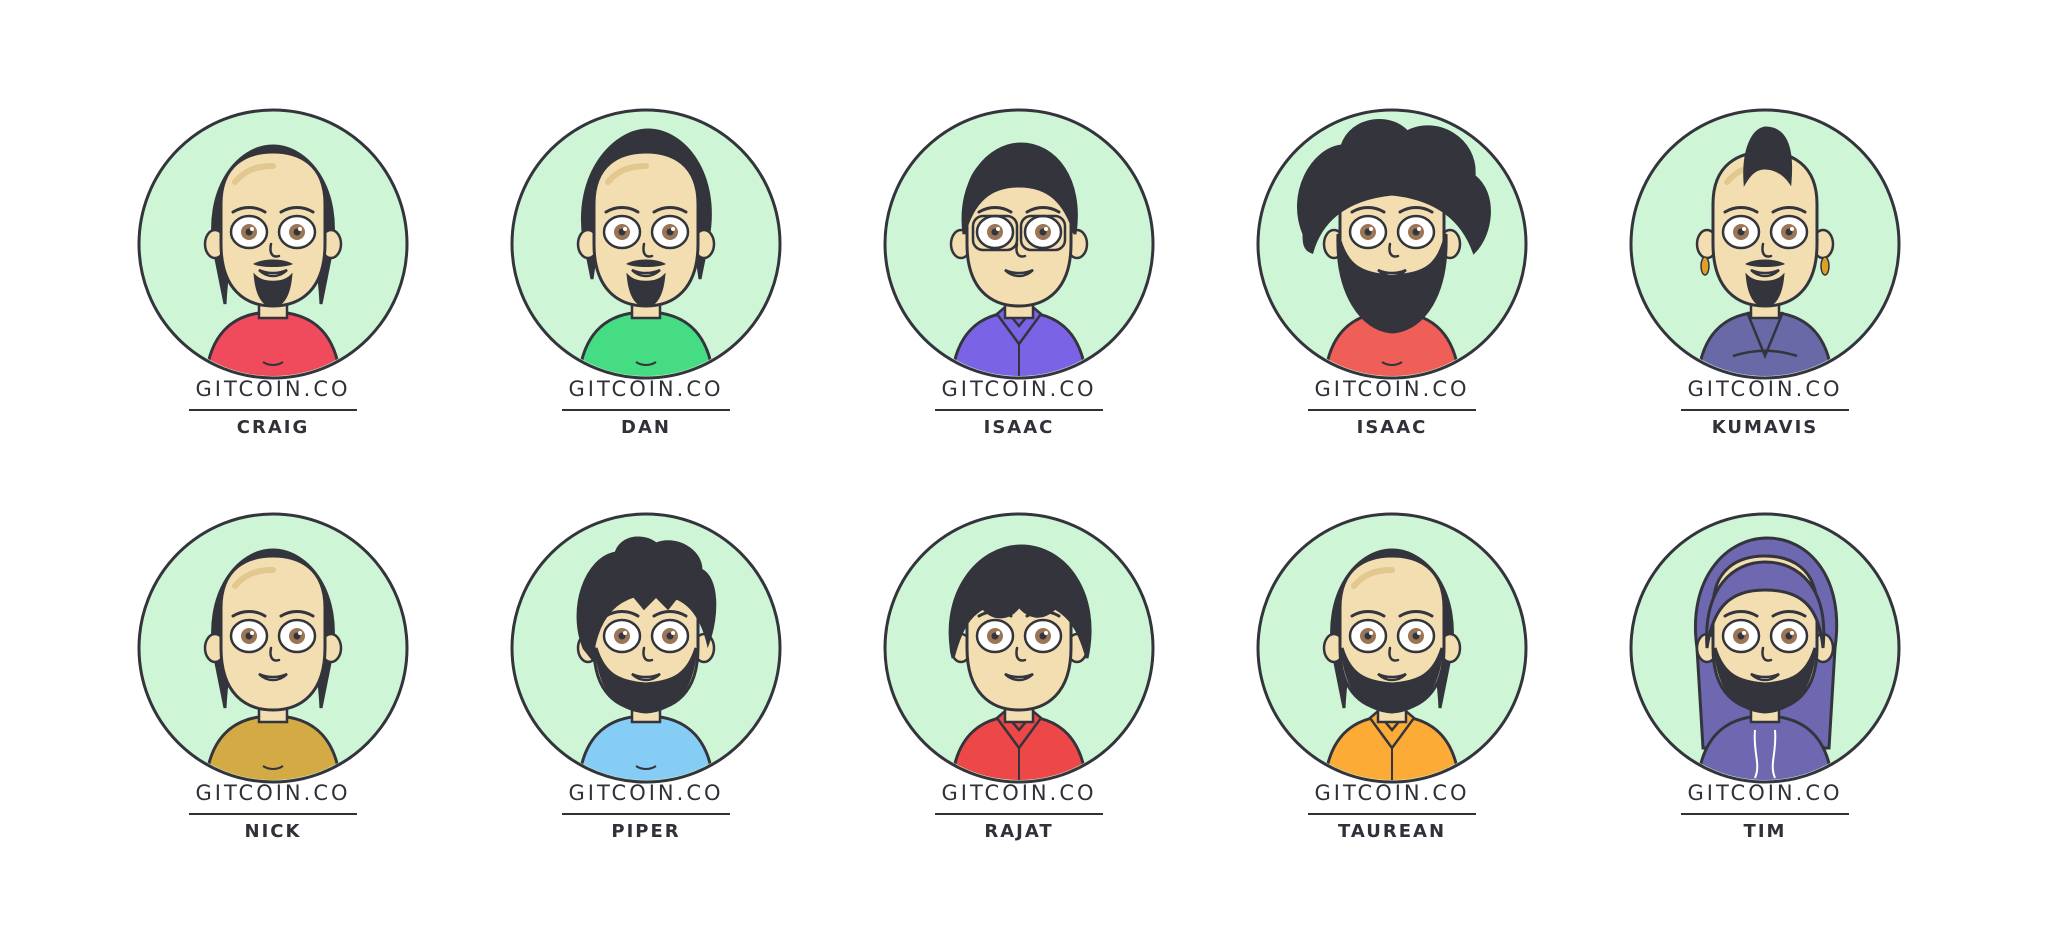  Describe the element at coordinates (1765, 284) in the screenshot. I see `avatar-card: GITCOIN.CO KUMAVIS` at that location.